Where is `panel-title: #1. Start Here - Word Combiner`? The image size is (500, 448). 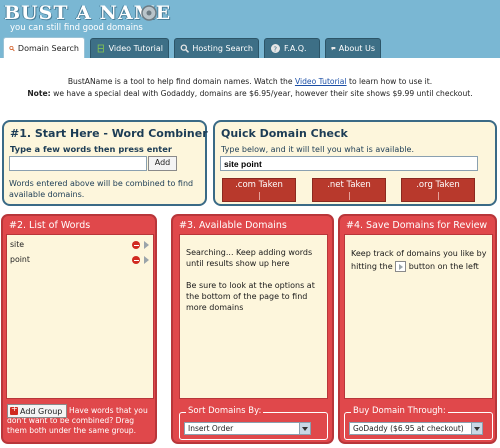
panel-title: #1. Start Here - Word Combiner is located at coordinates (109, 133).